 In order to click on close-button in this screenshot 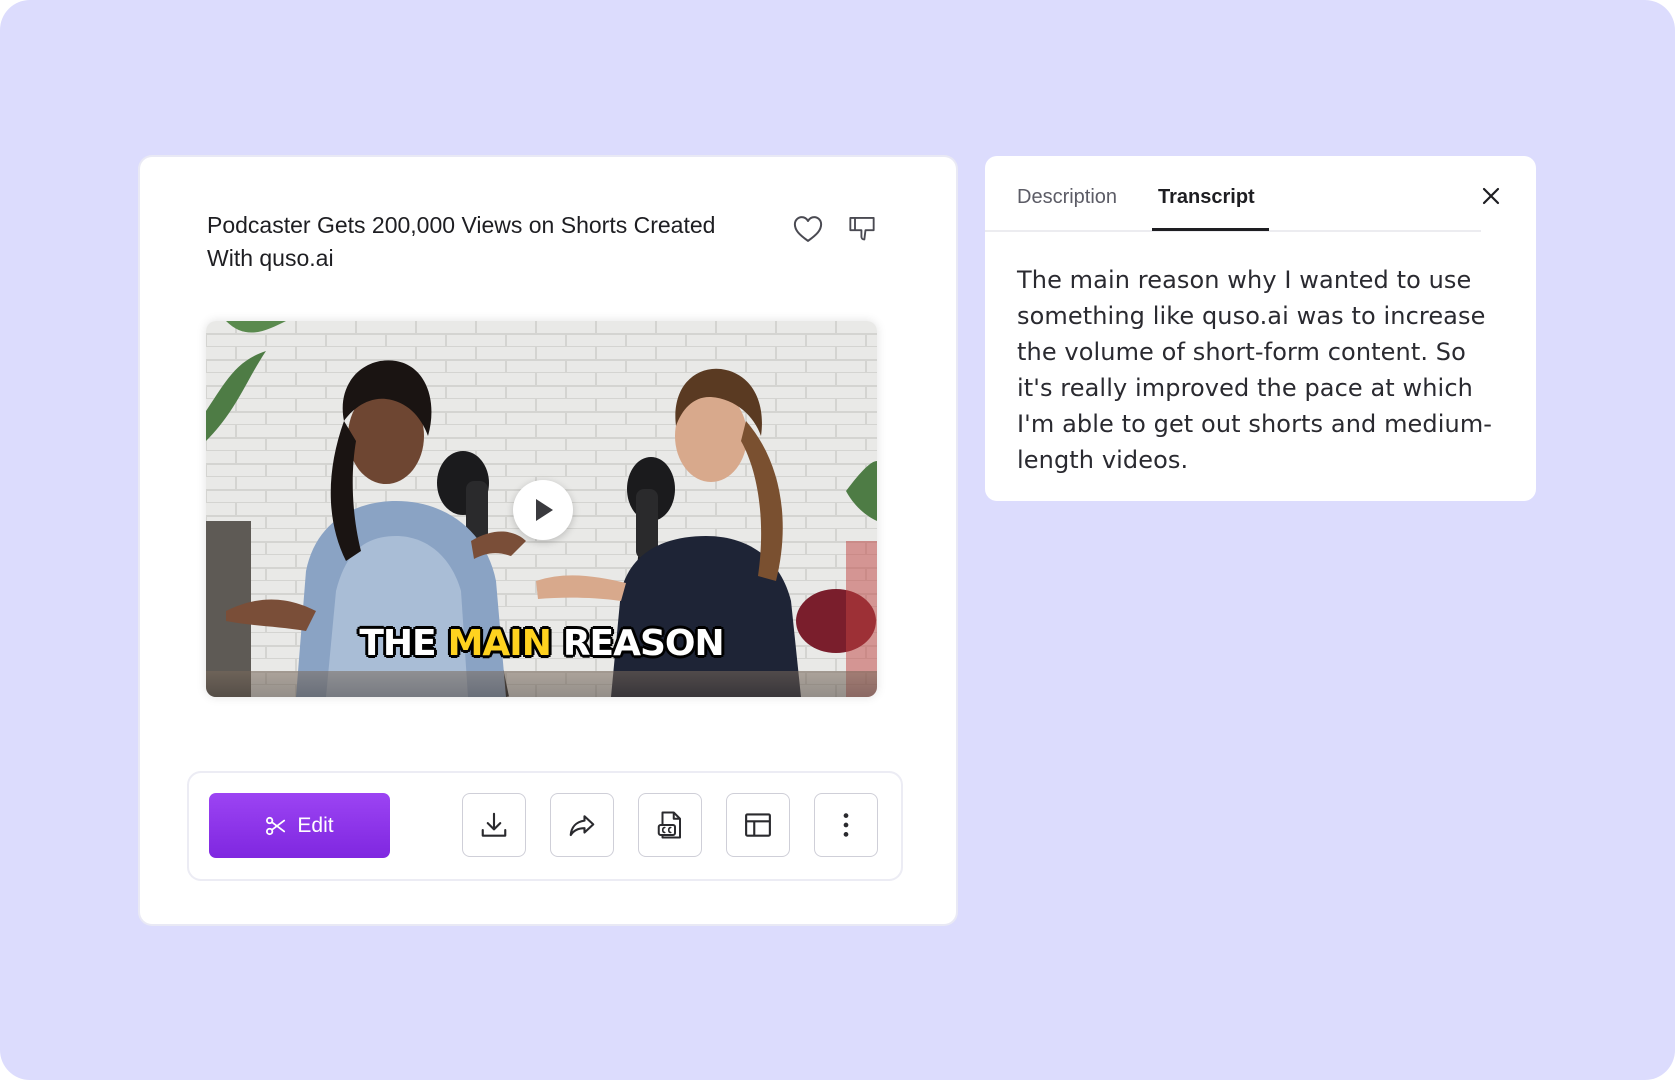, I will do `click(1491, 196)`.